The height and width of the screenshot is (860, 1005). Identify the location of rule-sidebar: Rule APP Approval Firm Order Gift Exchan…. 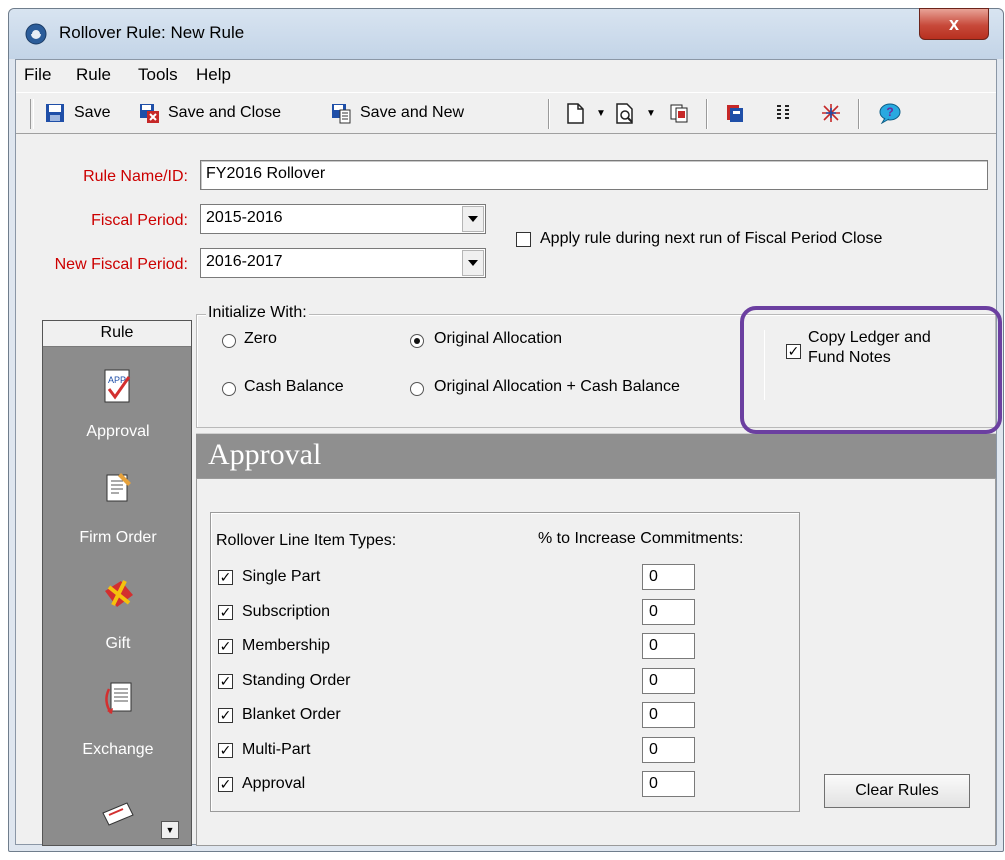
(117, 583).